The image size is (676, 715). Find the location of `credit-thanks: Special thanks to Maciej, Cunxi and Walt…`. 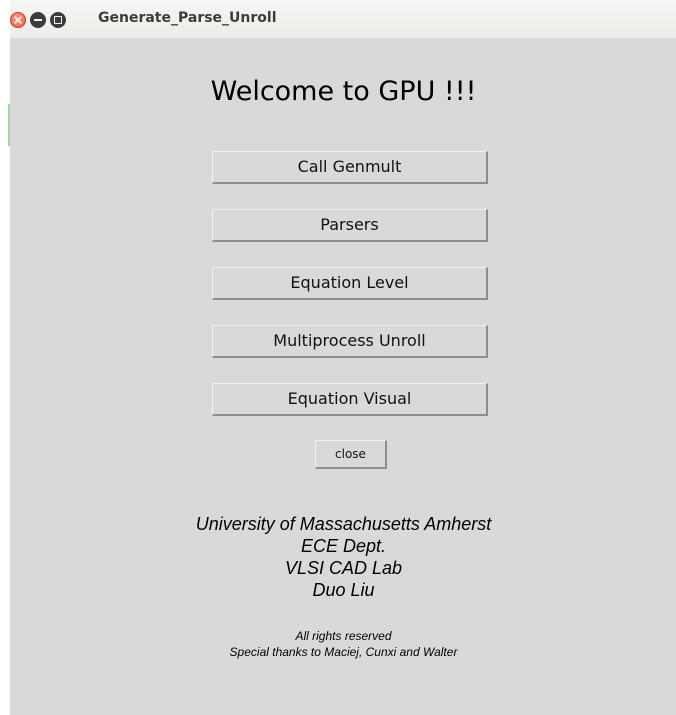

credit-thanks: Special thanks to Maciej, Cunxi and Walt… is located at coordinates (343, 652).